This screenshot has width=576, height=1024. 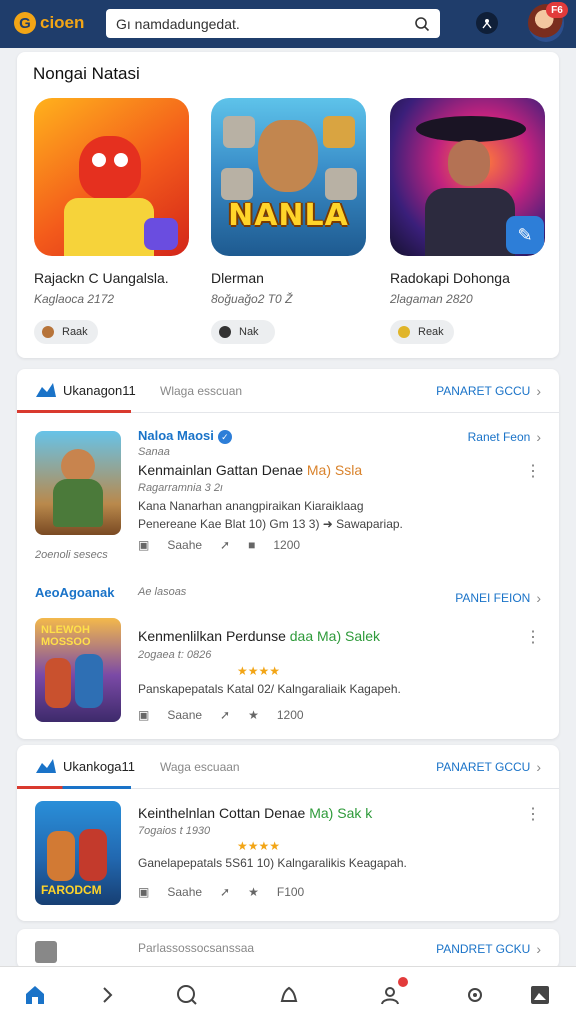 I want to click on post-actions: ▣ Saahe ➚ ★ F100, so click(x=230, y=892).